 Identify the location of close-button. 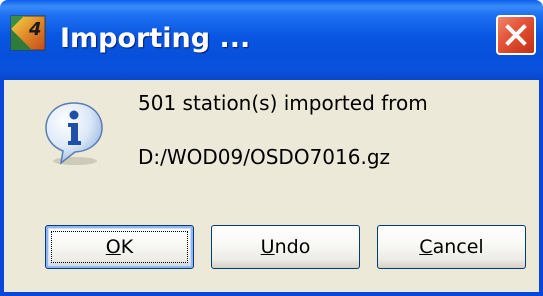
(516, 35).